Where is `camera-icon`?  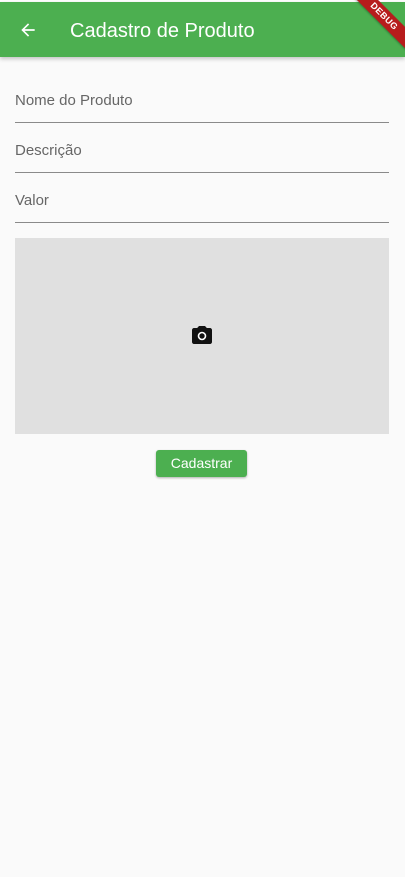
camera-icon is located at coordinates (202, 335).